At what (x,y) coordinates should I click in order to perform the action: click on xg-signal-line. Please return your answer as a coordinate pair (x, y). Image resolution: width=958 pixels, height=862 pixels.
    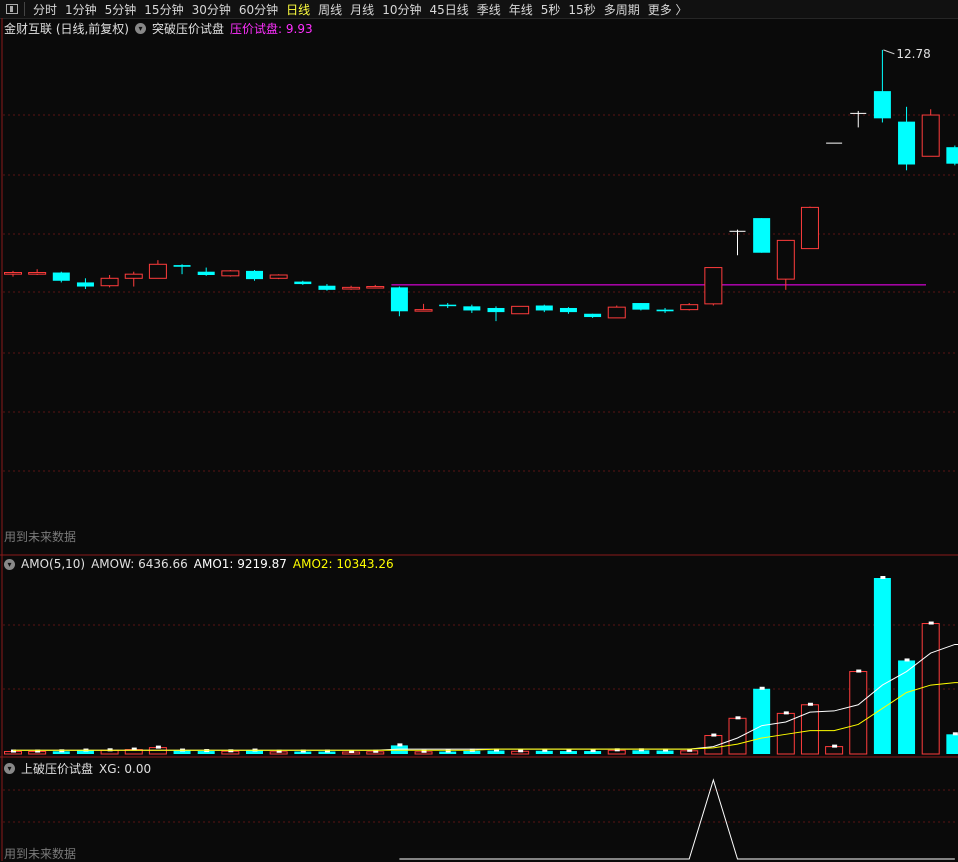
    Looking at the image, I should click on (677, 819).